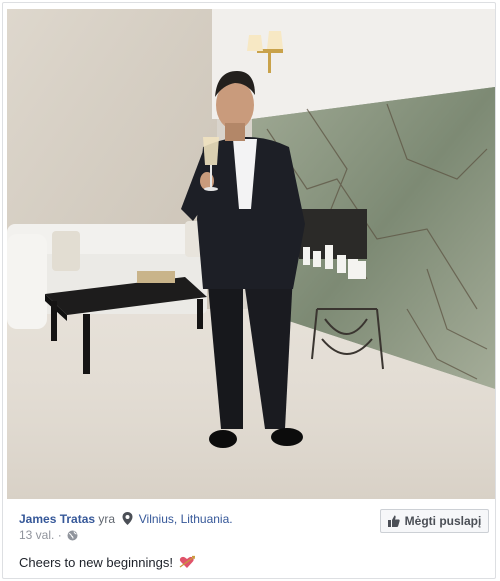 The image size is (500, 581). What do you see at coordinates (96, 562) in the screenshot?
I see `caption-text: Cheers to new beginnings!` at bounding box center [96, 562].